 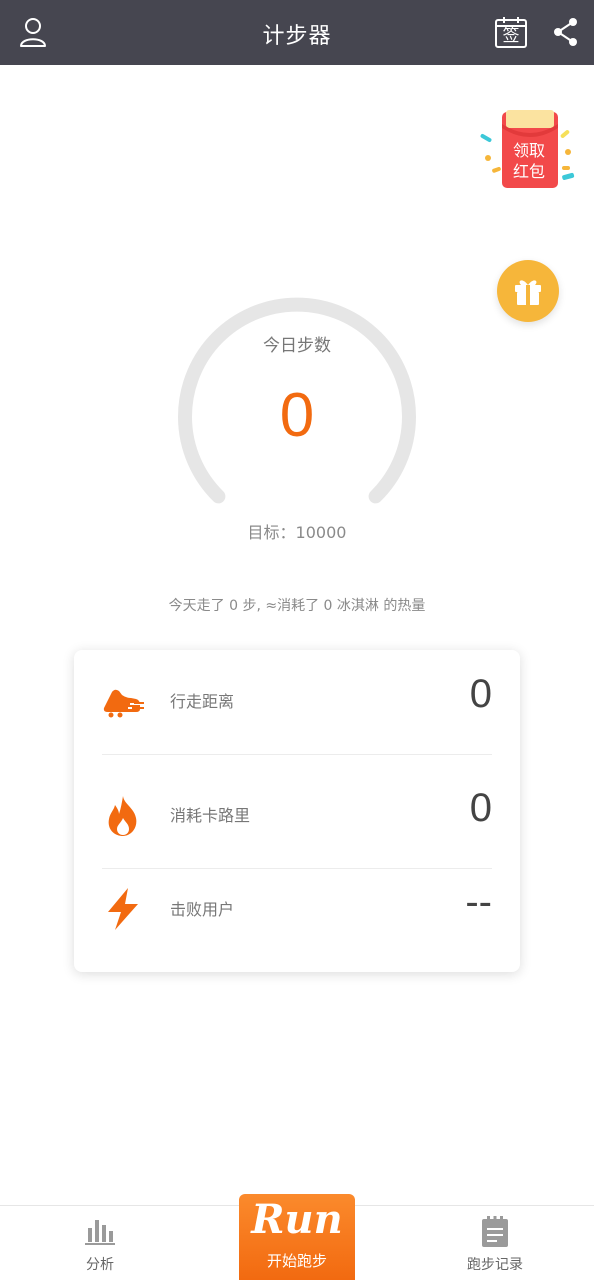 I want to click on divider, so click(x=297, y=754).